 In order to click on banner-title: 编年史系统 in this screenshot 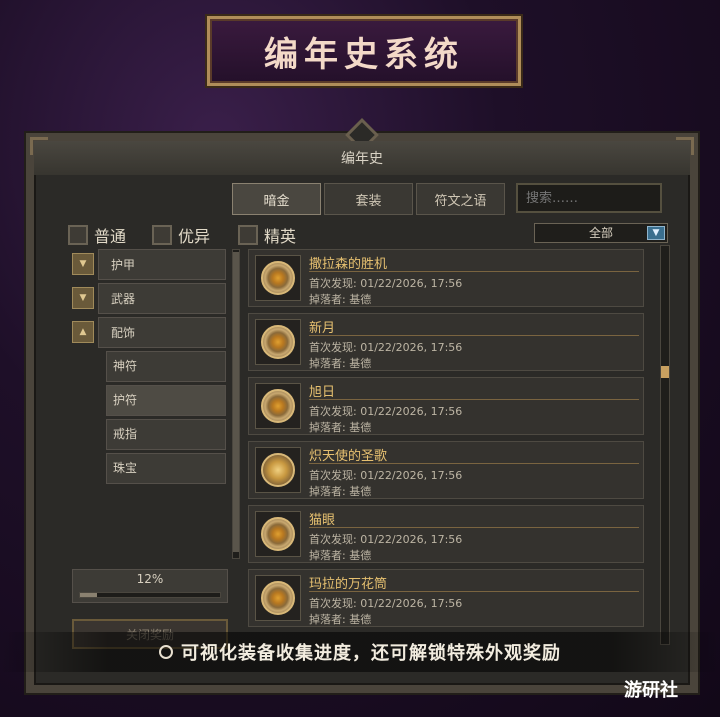, I will do `click(364, 54)`.